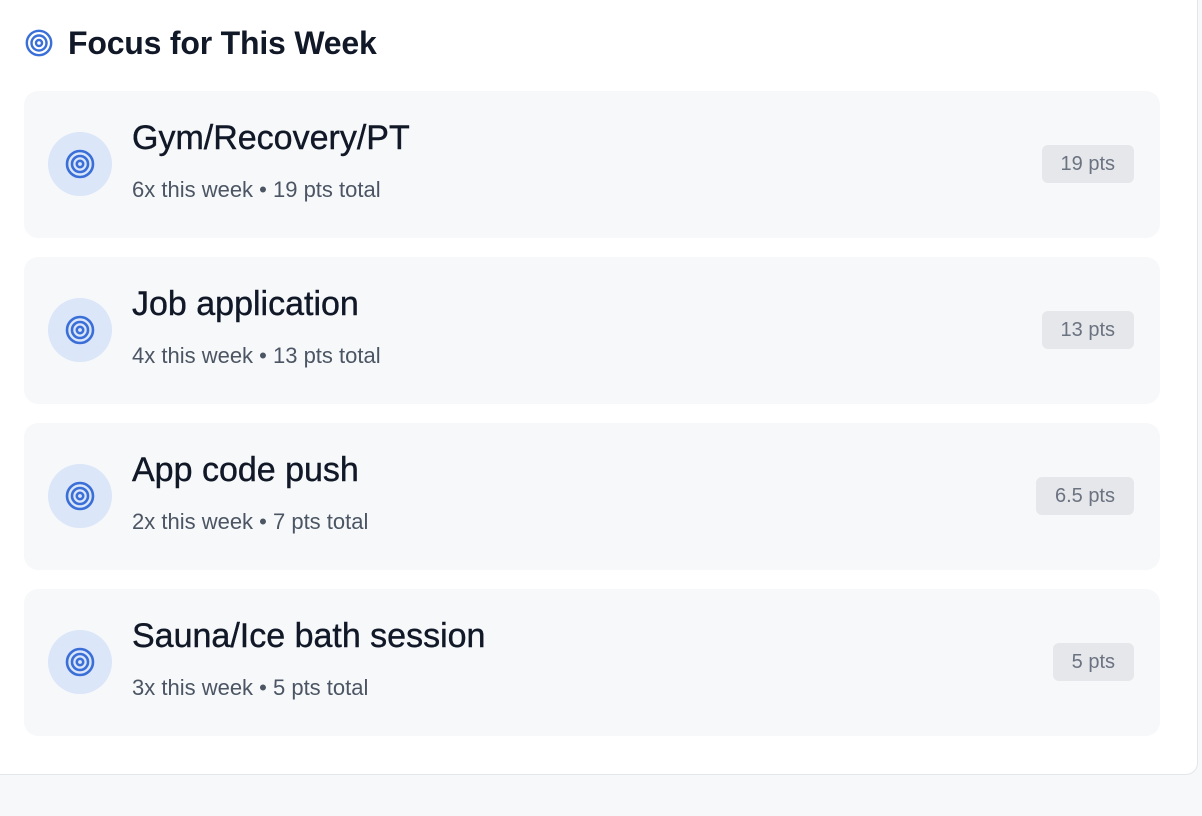 The height and width of the screenshot is (816, 1202). What do you see at coordinates (256, 189) in the screenshot?
I see `item-subtitle: 6x this week • 19 pts total` at bounding box center [256, 189].